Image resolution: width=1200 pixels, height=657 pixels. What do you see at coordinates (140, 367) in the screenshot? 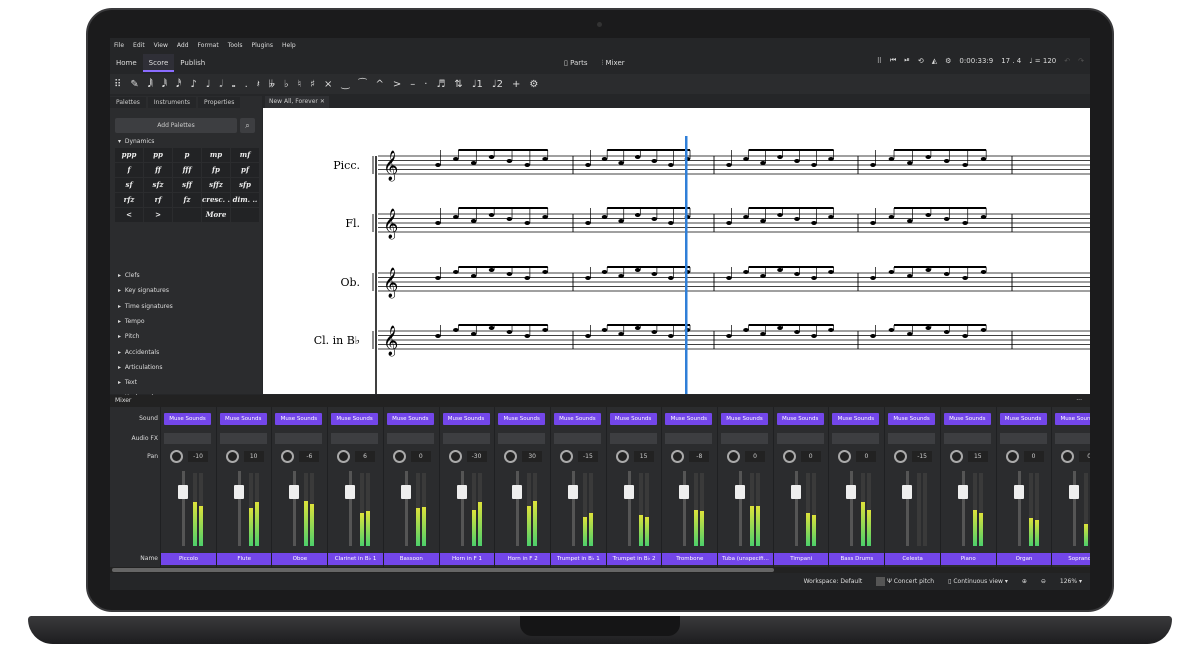
I see `palette-item: ▸ Articulations` at bounding box center [140, 367].